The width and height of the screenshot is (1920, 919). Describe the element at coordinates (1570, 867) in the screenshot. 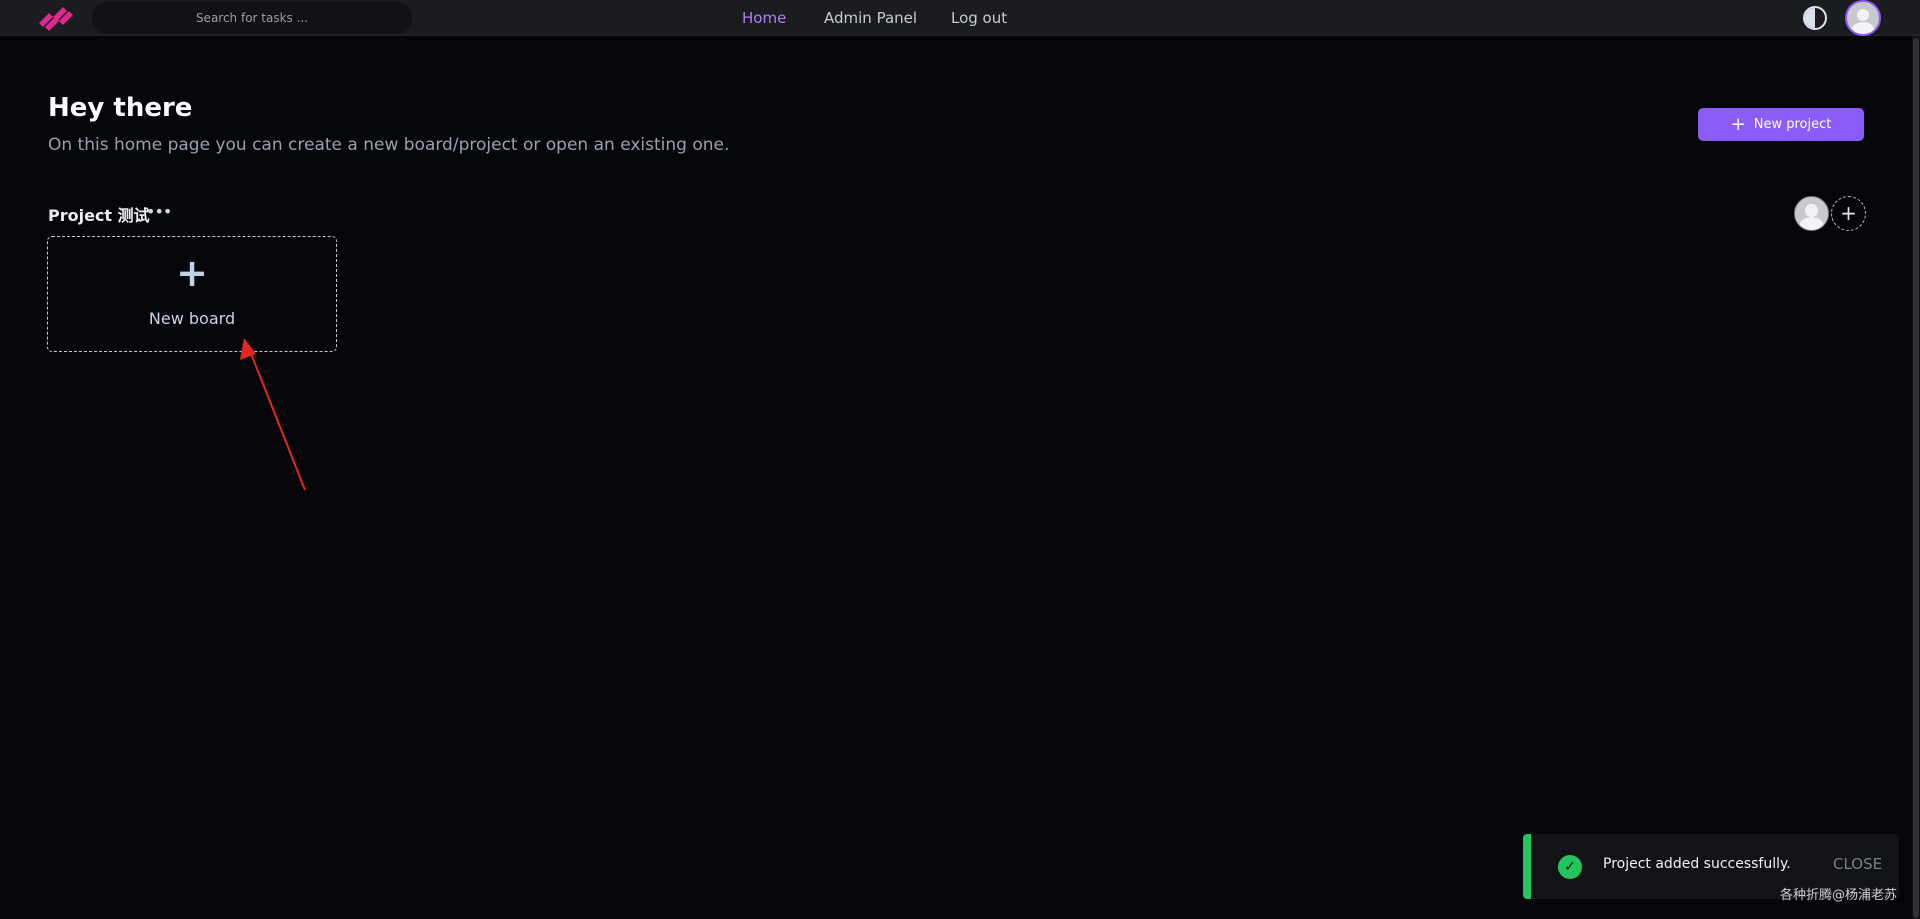

I see `check-circle-icon: ✓` at that location.